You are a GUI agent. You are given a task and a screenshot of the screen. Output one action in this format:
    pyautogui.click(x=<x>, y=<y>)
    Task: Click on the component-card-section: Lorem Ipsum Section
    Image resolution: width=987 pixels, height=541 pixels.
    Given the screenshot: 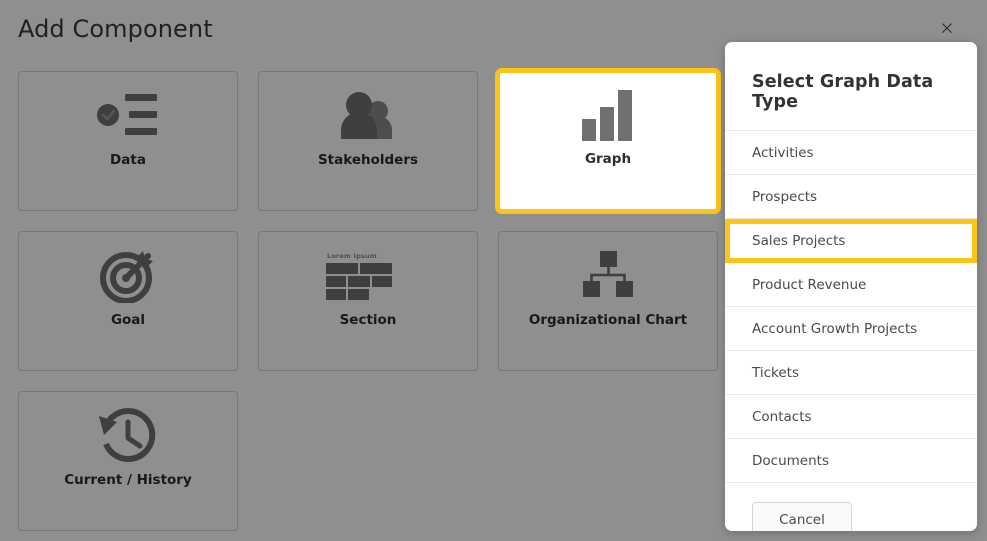 What is the action you would take?
    pyautogui.click(x=368, y=301)
    